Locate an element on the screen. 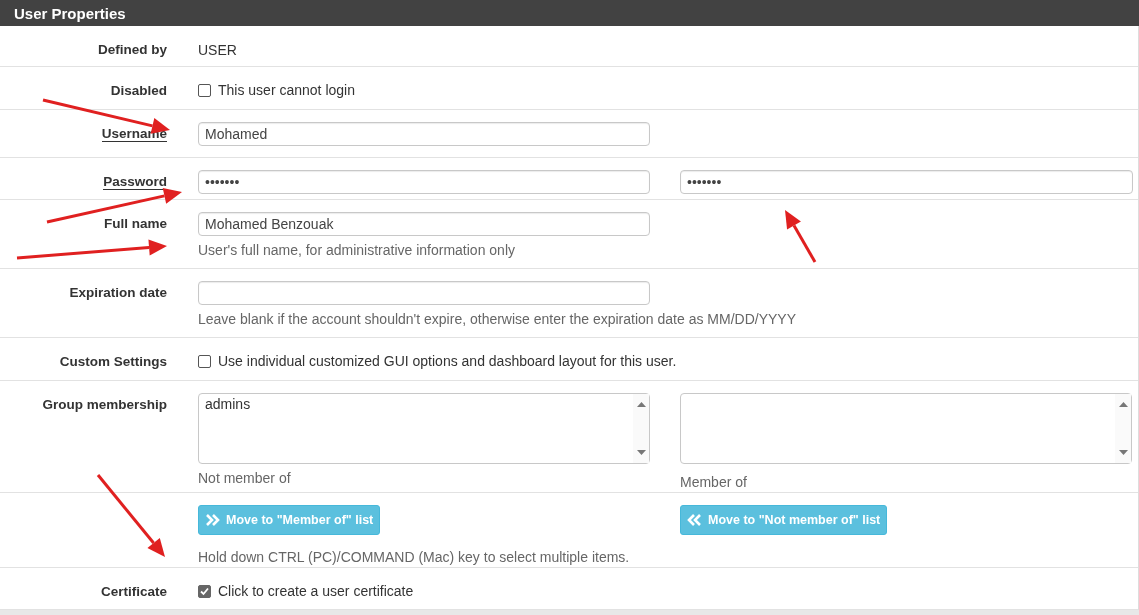 This screenshot has width=1139, height=615. help-text: User's full name, for administrative information only is located at coordinates (357, 250).